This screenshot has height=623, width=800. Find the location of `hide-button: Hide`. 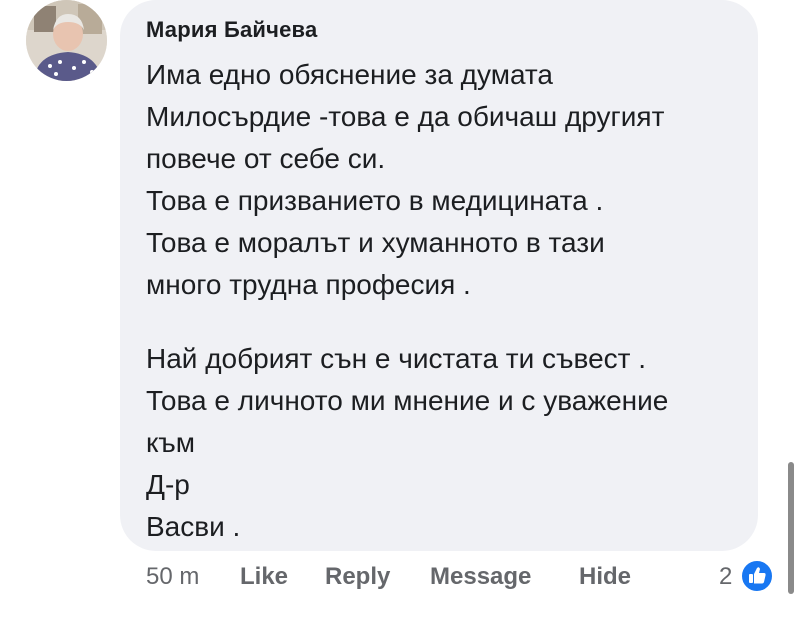

hide-button: Hide is located at coordinates (605, 577).